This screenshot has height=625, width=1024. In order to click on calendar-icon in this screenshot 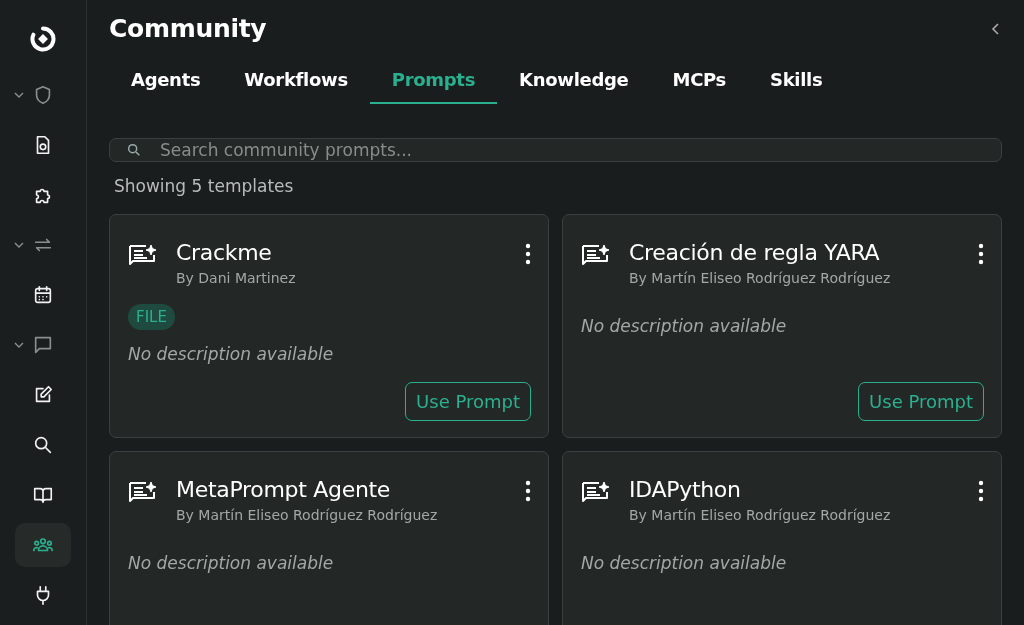, I will do `click(43, 295)`.